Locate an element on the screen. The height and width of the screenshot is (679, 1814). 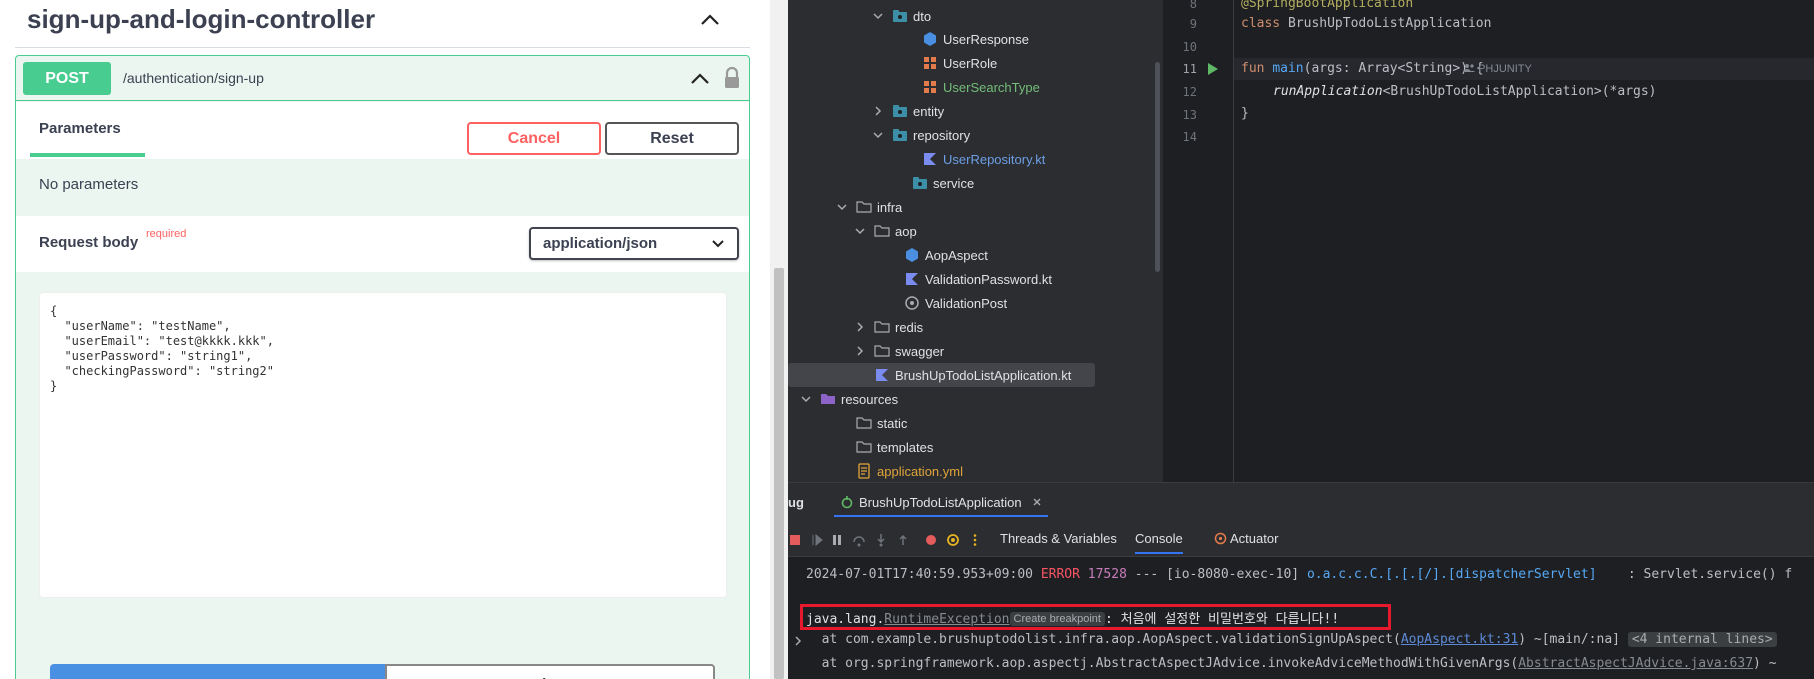
tree-item: UserRole is located at coordinates (948, 63).